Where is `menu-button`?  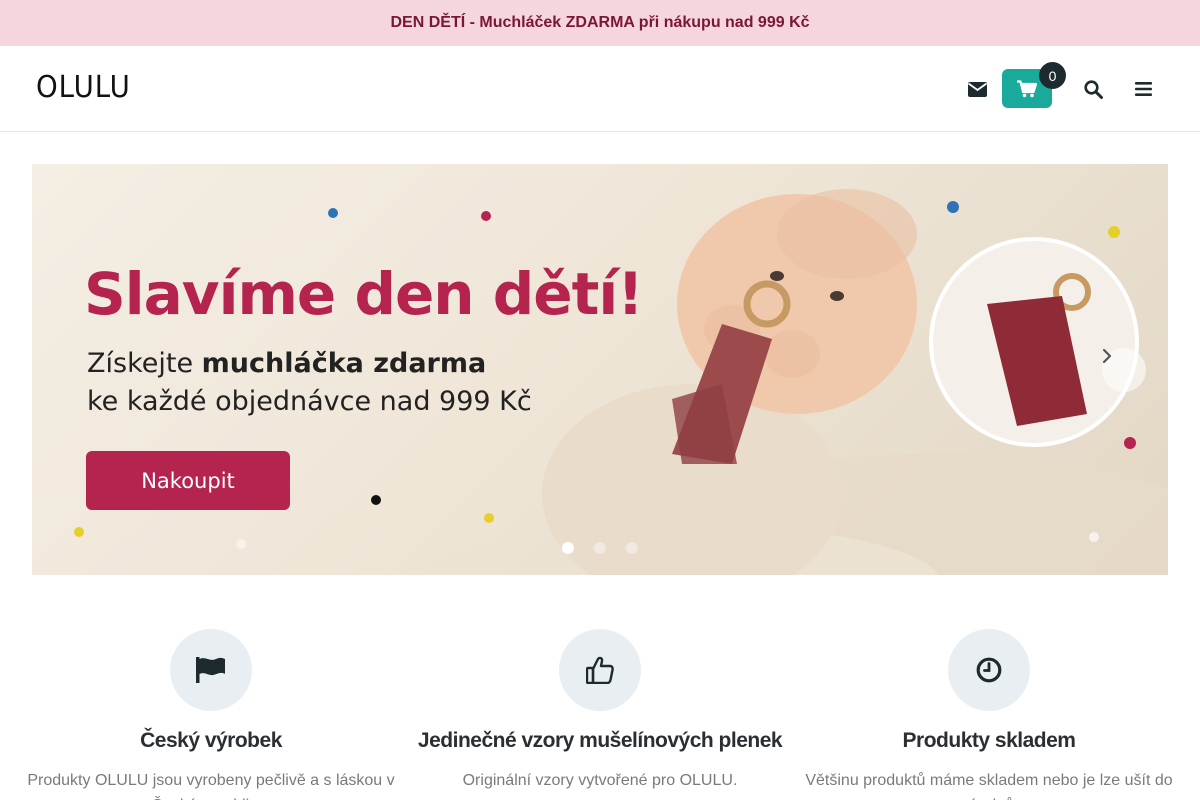
menu-button is located at coordinates (1143, 89).